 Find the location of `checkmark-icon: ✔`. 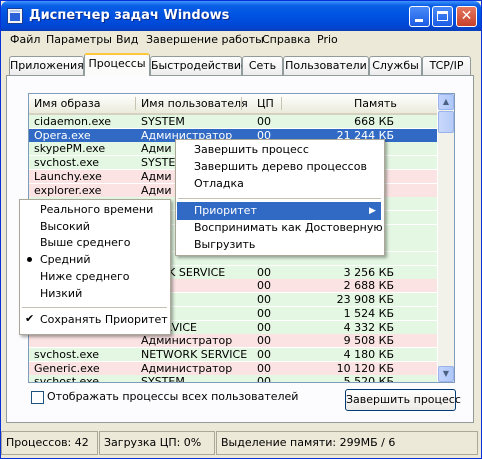

checkmark-icon: ✔ is located at coordinates (30, 318).